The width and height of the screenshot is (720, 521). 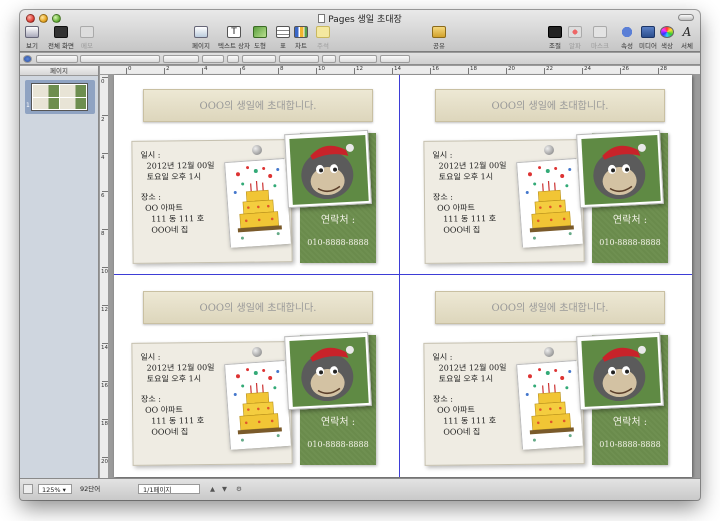 I want to click on adjust-button: 조절, so click(x=555, y=38).